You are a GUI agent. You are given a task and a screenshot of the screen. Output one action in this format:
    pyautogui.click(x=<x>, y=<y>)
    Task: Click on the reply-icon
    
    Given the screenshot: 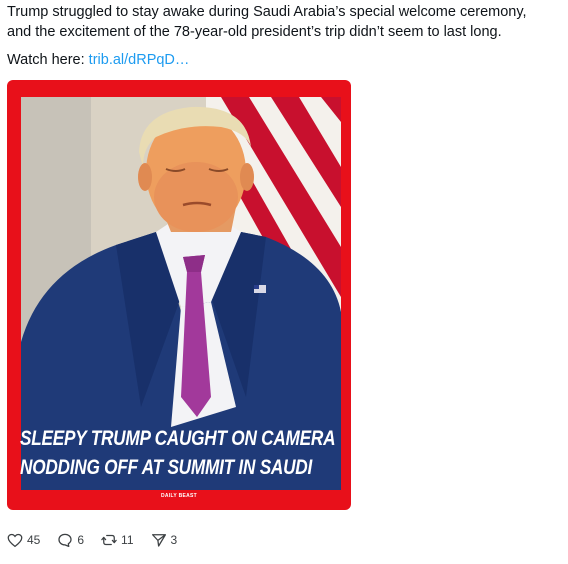 What is the action you would take?
    pyautogui.click(x=65, y=540)
    